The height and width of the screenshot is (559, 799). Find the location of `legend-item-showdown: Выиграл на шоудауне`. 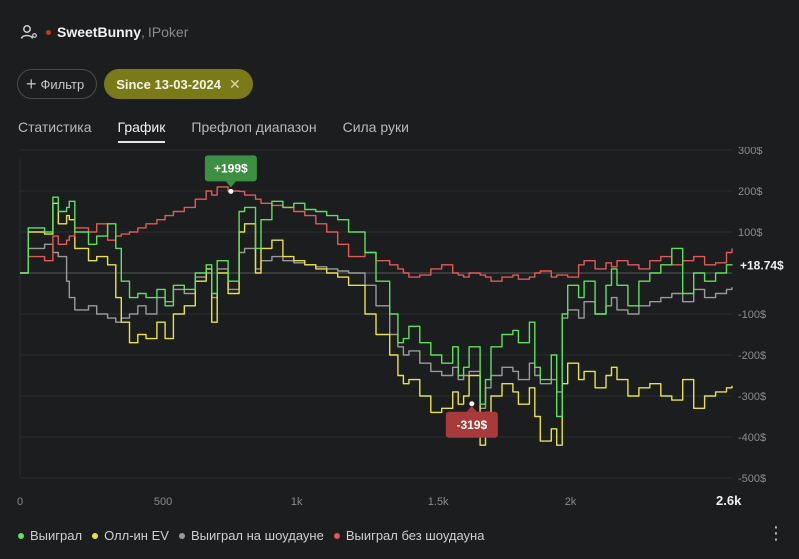

legend-item-showdown: Выиграл на шоудауне is located at coordinates (251, 535).